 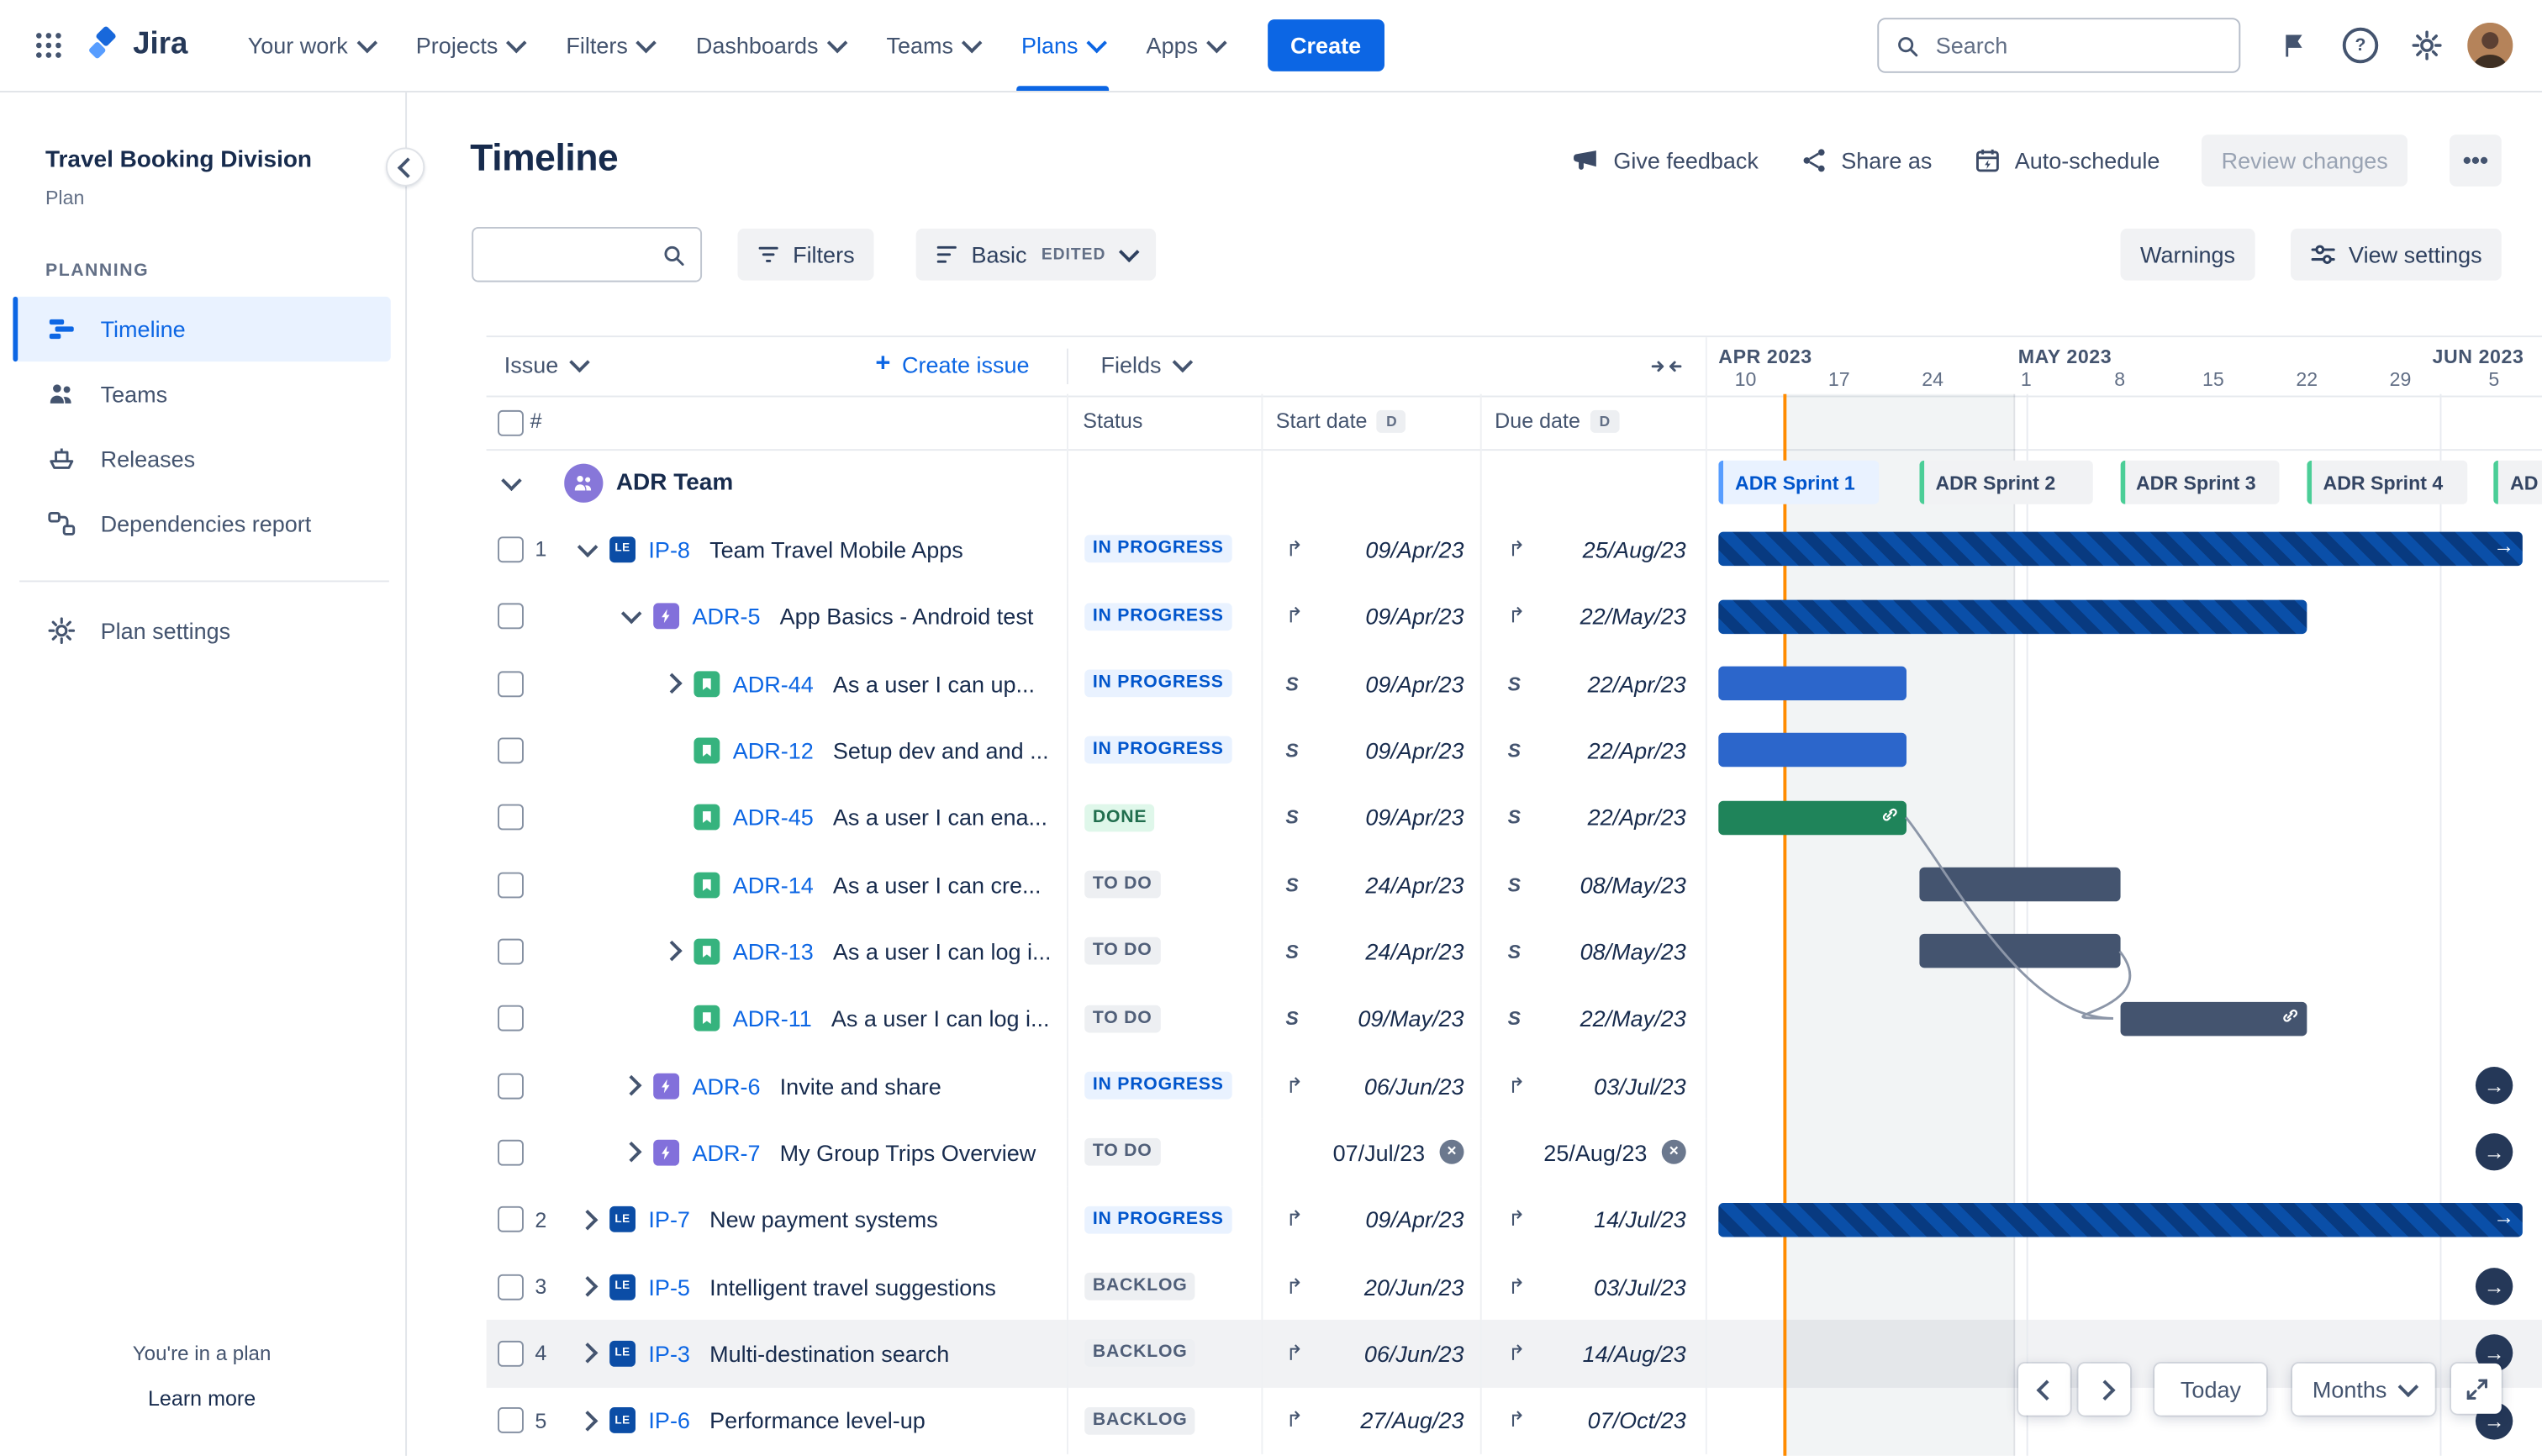 What do you see at coordinates (2396, 254) in the screenshot?
I see `view-settings-button: View settings` at bounding box center [2396, 254].